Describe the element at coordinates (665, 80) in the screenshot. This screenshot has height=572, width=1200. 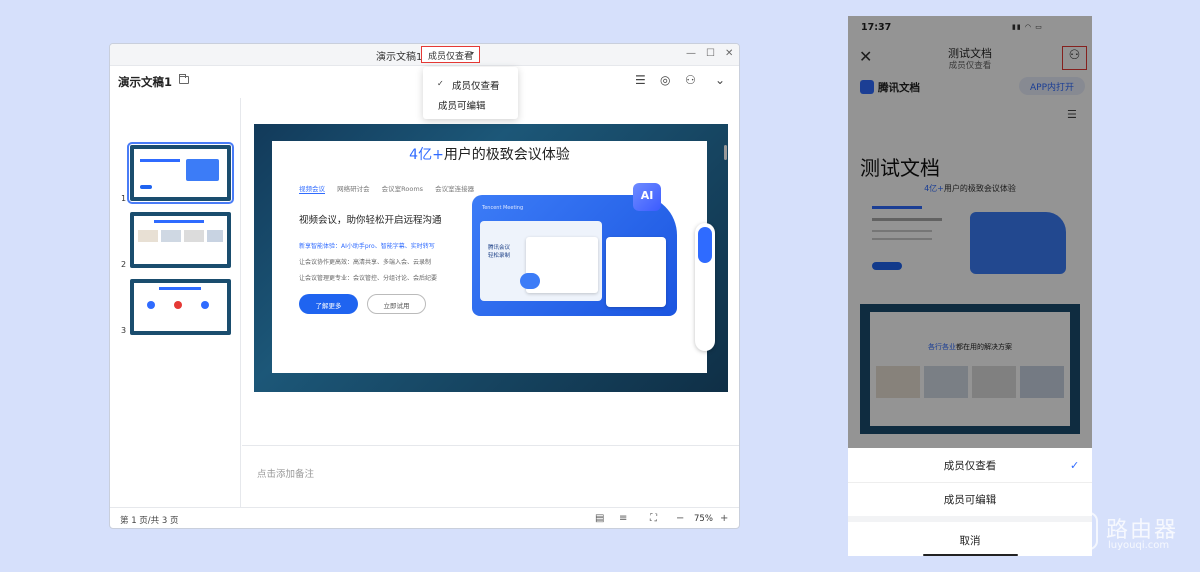
I see `comment-icon: ◎` at that location.